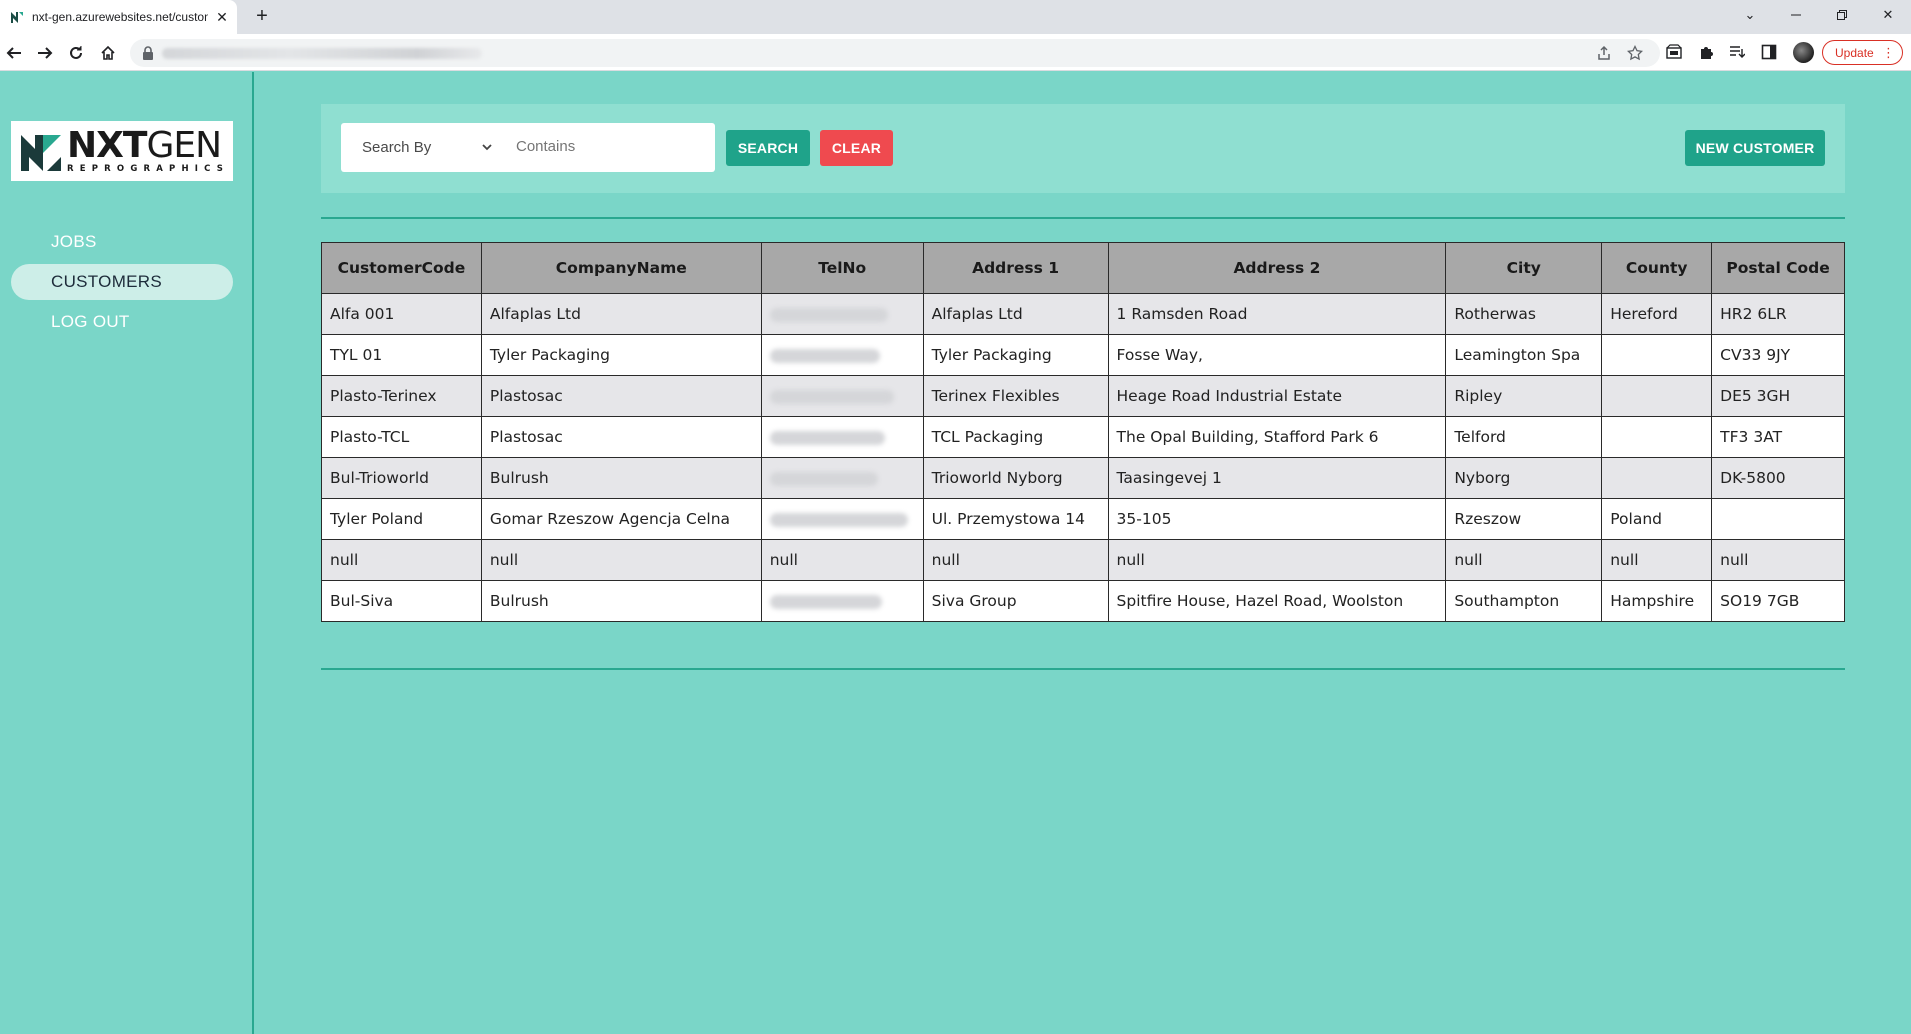 This screenshot has height=1034, width=1911. I want to click on main-nav: JOBS CUSTOMERS LOG OUT, so click(122, 284).